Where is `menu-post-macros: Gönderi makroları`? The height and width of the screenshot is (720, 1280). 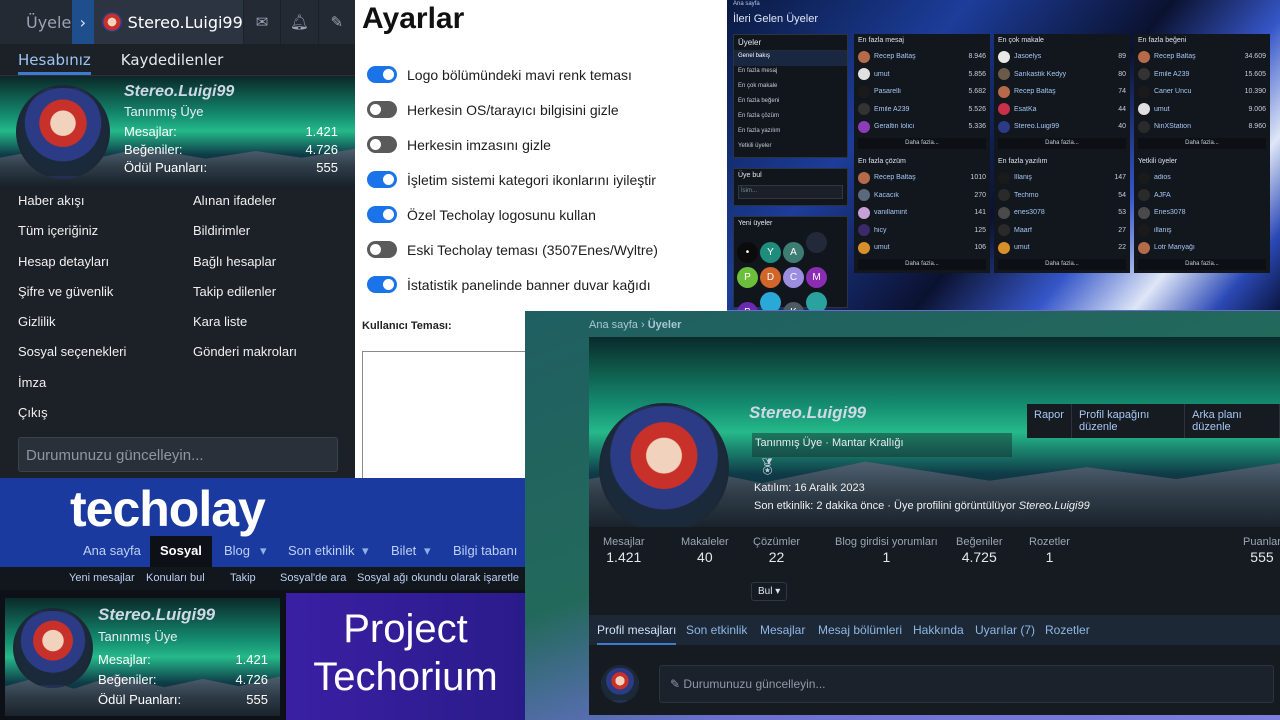
menu-post-macros: Gönderi makroları is located at coordinates (273, 352).